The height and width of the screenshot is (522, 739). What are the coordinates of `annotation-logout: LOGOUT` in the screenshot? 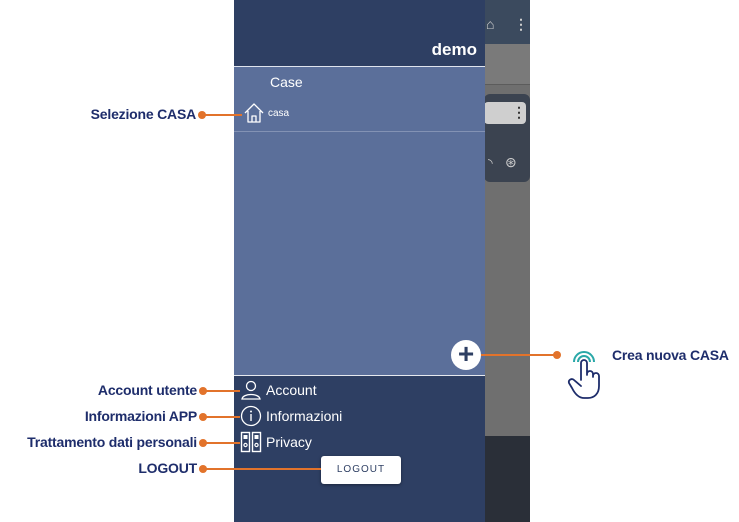 It's located at (167, 468).